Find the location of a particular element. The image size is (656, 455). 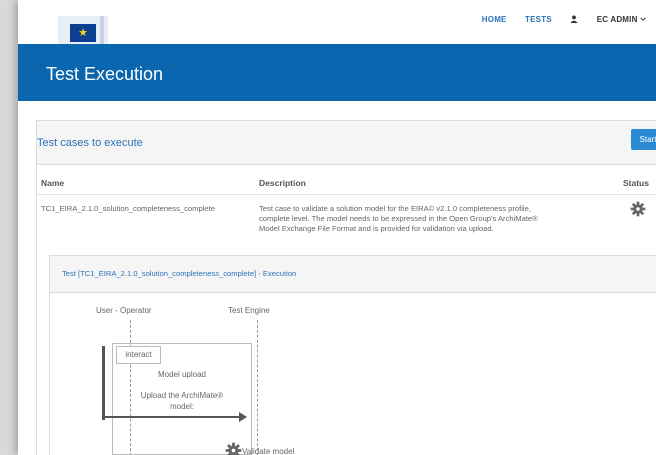

start-button: Start is located at coordinates (643, 139).